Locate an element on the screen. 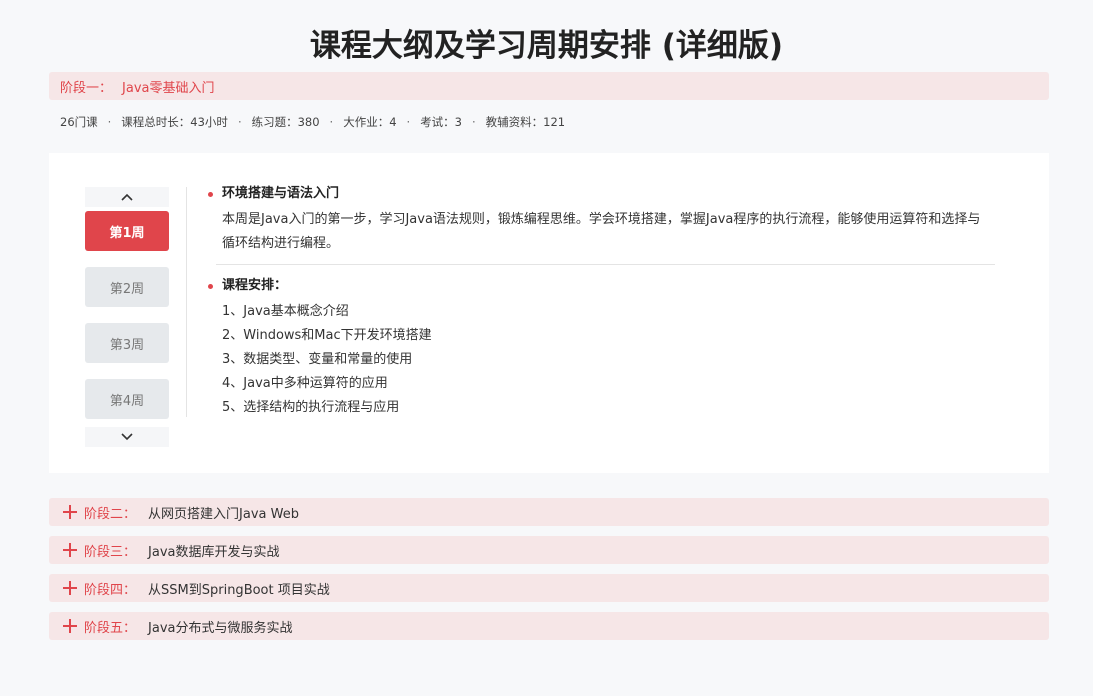 The width and height of the screenshot is (1093, 696). week-scroll-up-button is located at coordinates (127, 197).